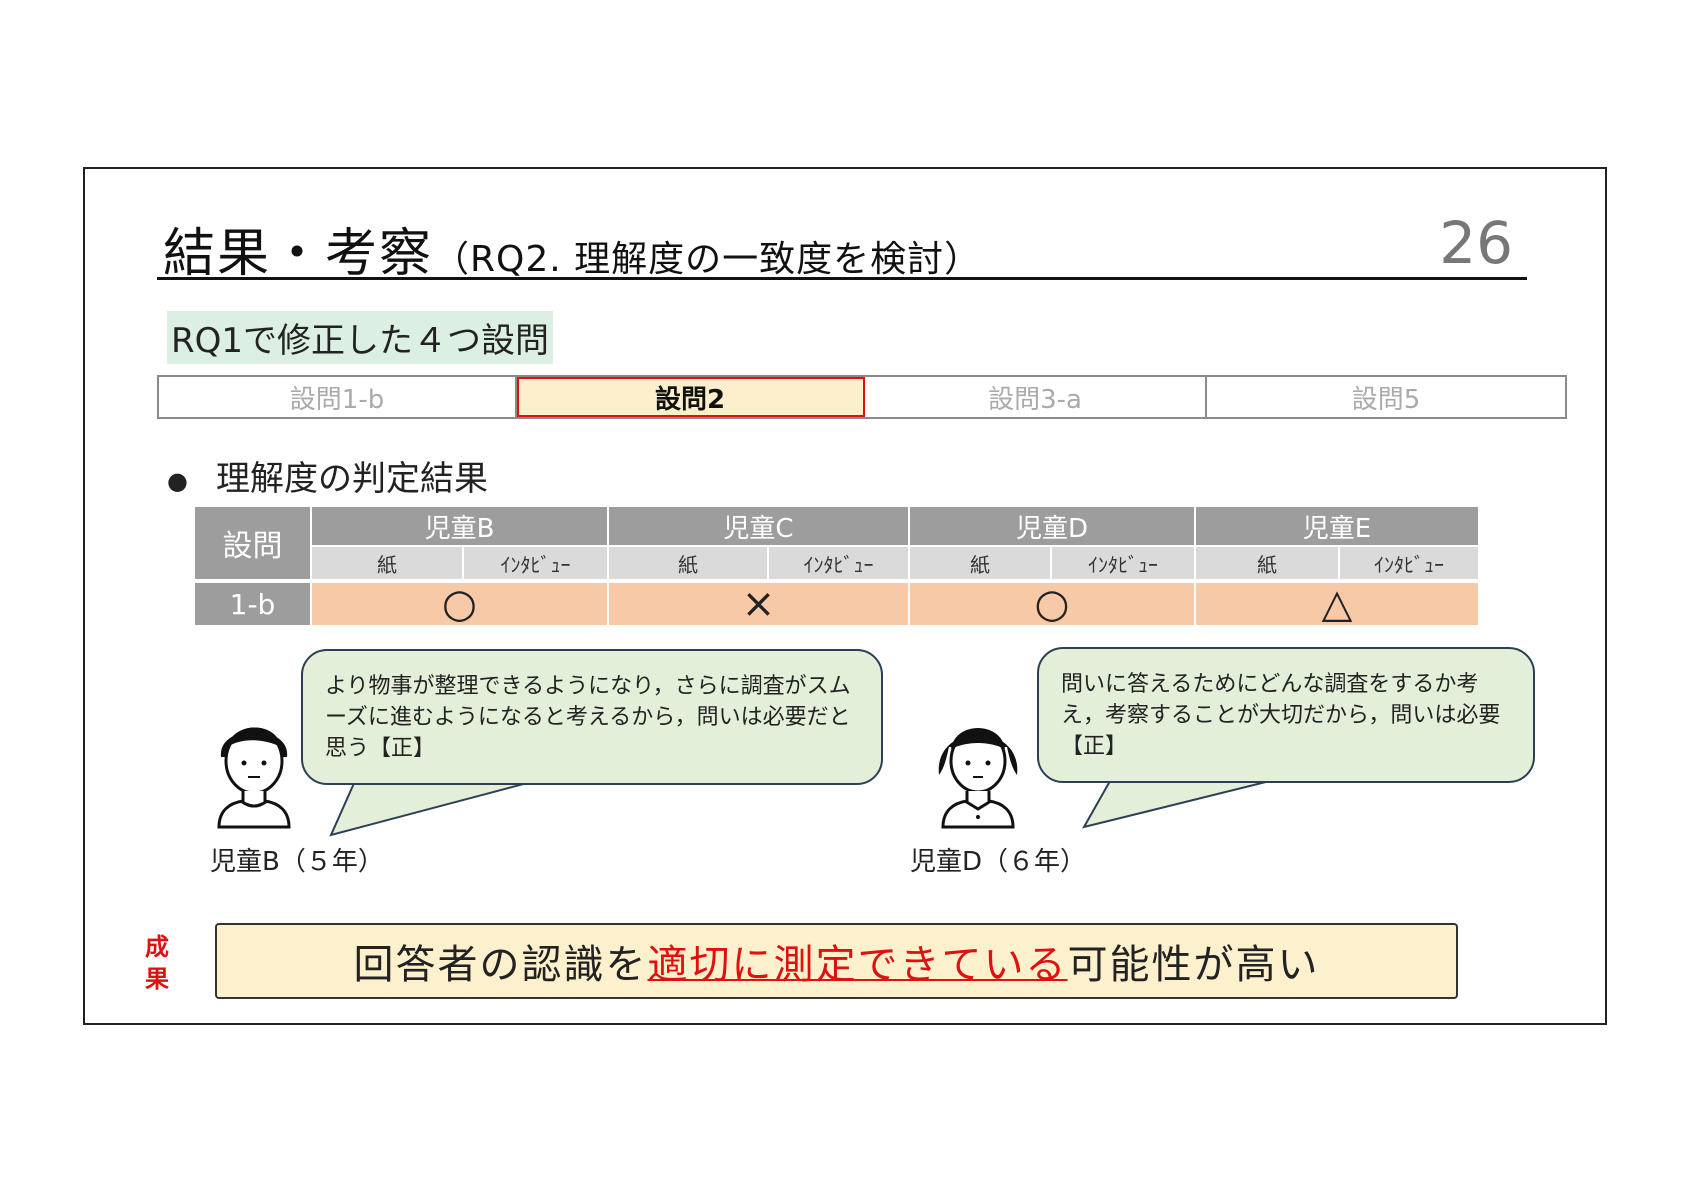  What do you see at coordinates (252, 543) in the screenshot?
I see `table-header-question: 設問` at bounding box center [252, 543].